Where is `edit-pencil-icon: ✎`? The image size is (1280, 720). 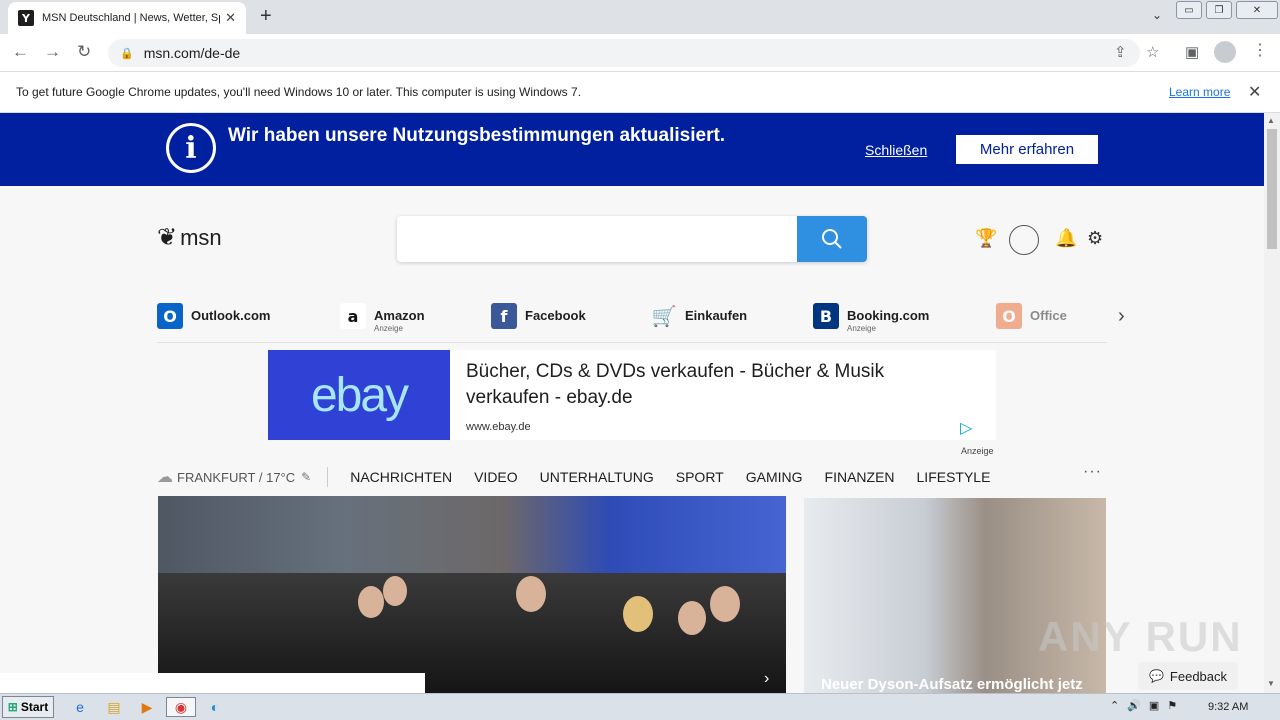
edit-pencil-icon: ✎ is located at coordinates (306, 477).